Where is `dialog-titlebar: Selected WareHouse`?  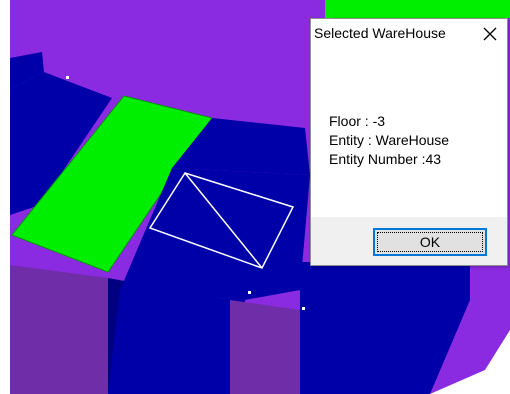 dialog-titlebar: Selected WareHouse is located at coordinates (409, 34).